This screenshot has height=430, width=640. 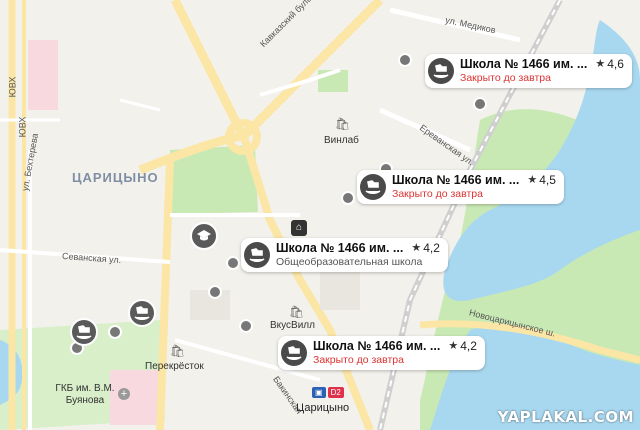 I want to click on graduation-cap-icon, so click(x=204, y=235).